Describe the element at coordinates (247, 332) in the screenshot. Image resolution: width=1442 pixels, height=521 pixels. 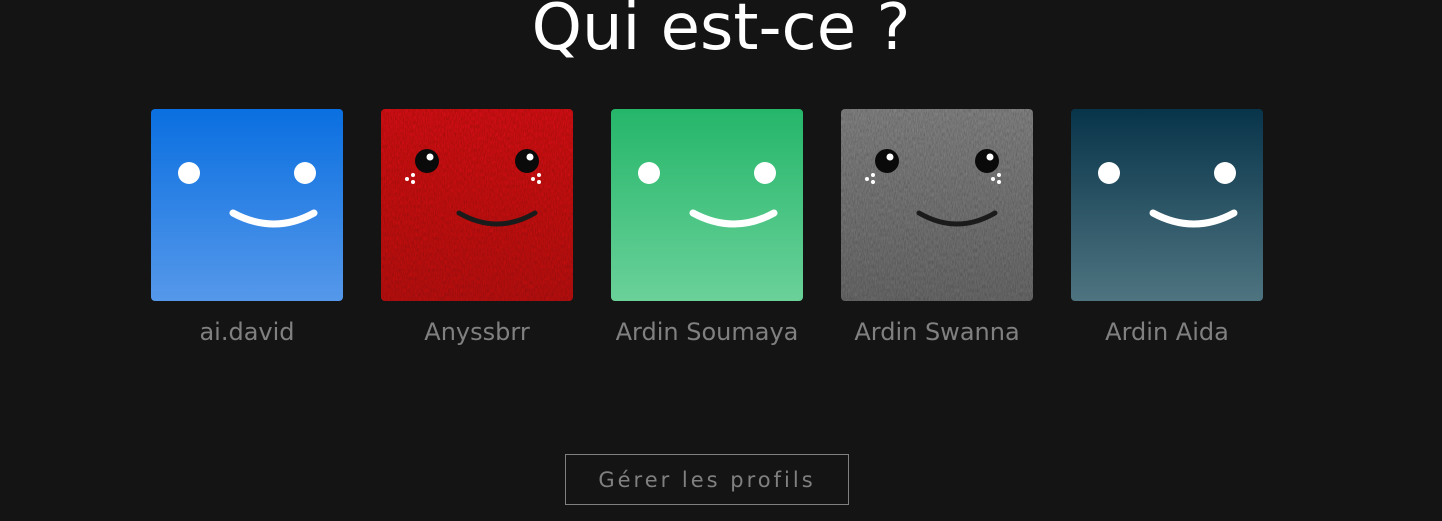
I see `profile-name: ai.david` at that location.